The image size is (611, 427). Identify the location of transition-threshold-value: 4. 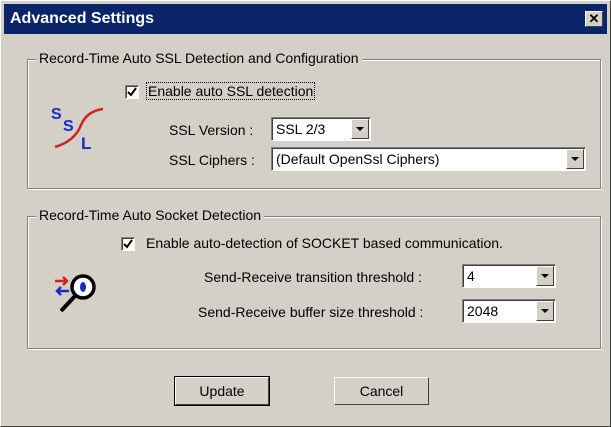
(471, 276).